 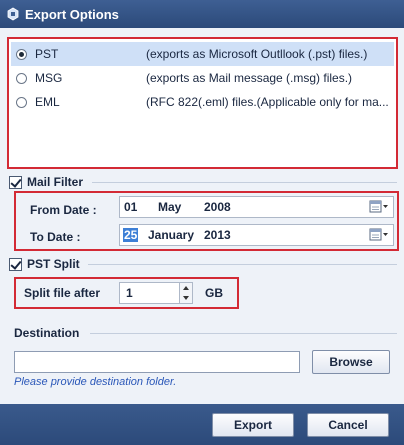 I want to click on from-date-picker: 01 May 2008, so click(x=256, y=207).